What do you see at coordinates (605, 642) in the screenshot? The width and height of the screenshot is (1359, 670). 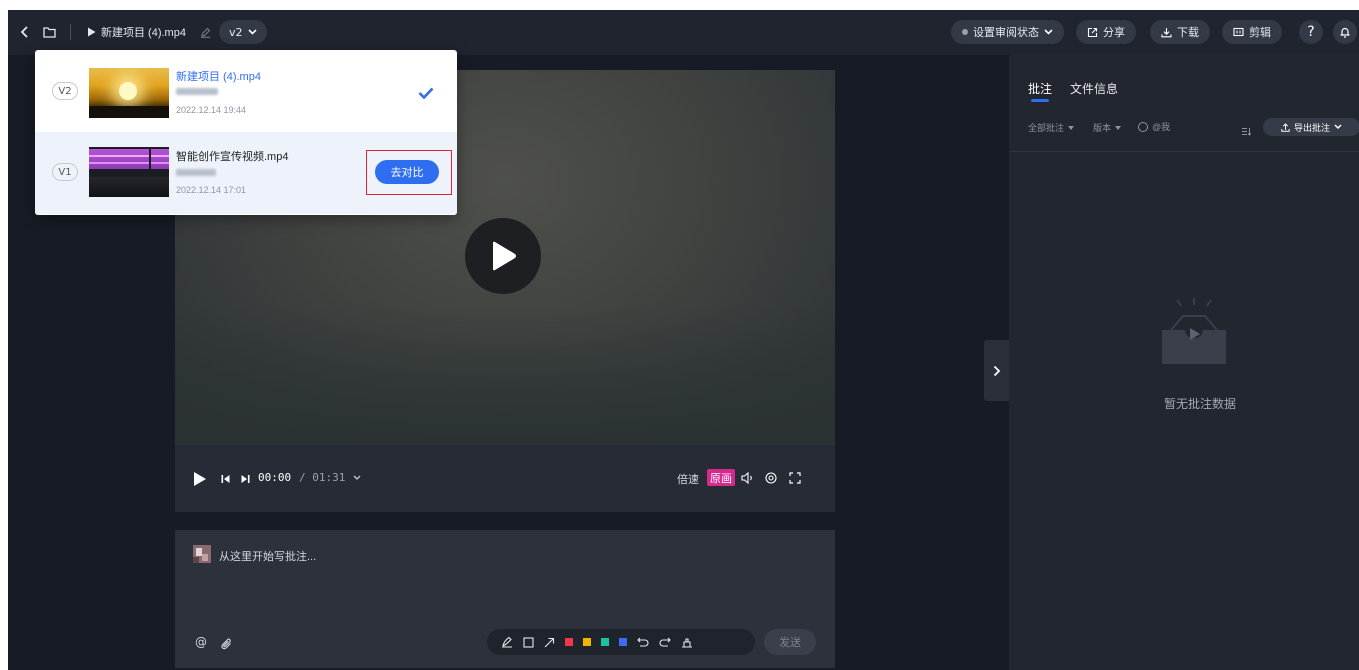 I see `color-swatch-green` at bounding box center [605, 642].